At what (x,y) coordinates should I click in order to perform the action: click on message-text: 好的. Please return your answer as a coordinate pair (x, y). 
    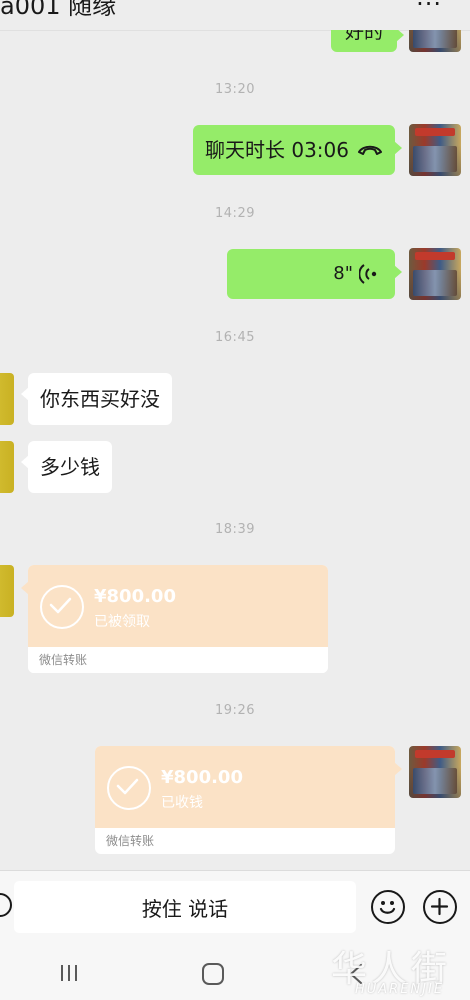
    Looking at the image, I should click on (364, 36).